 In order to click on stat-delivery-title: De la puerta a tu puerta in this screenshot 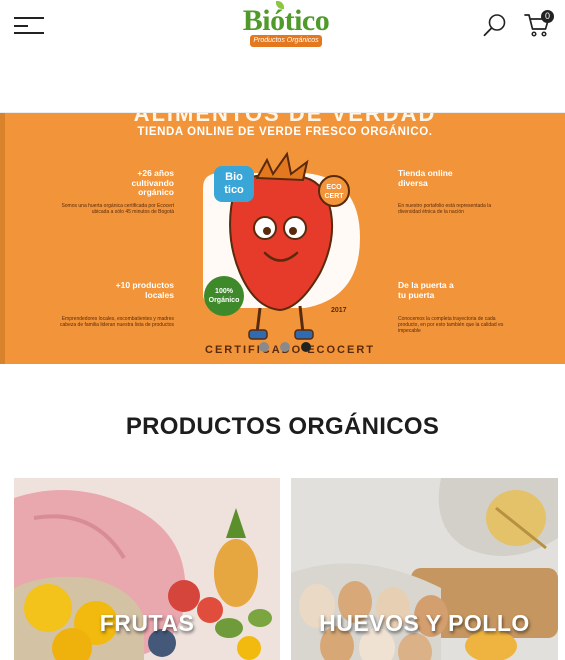, I will do `click(426, 290)`.